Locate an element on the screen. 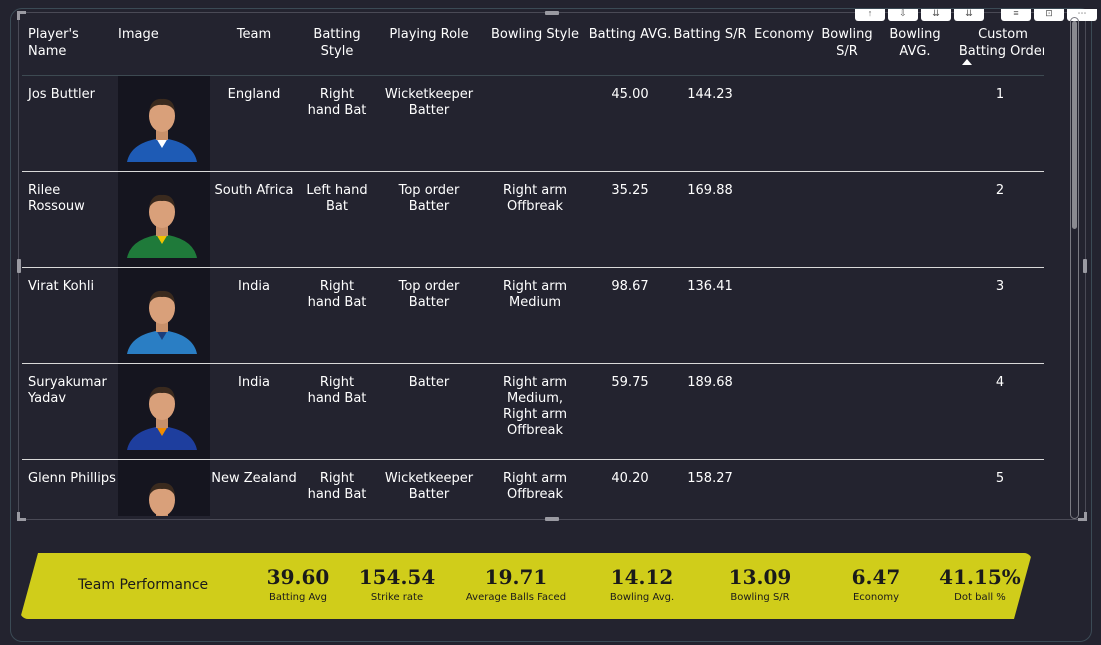  cell-player-name: Virat Kohli is located at coordinates (70, 315).